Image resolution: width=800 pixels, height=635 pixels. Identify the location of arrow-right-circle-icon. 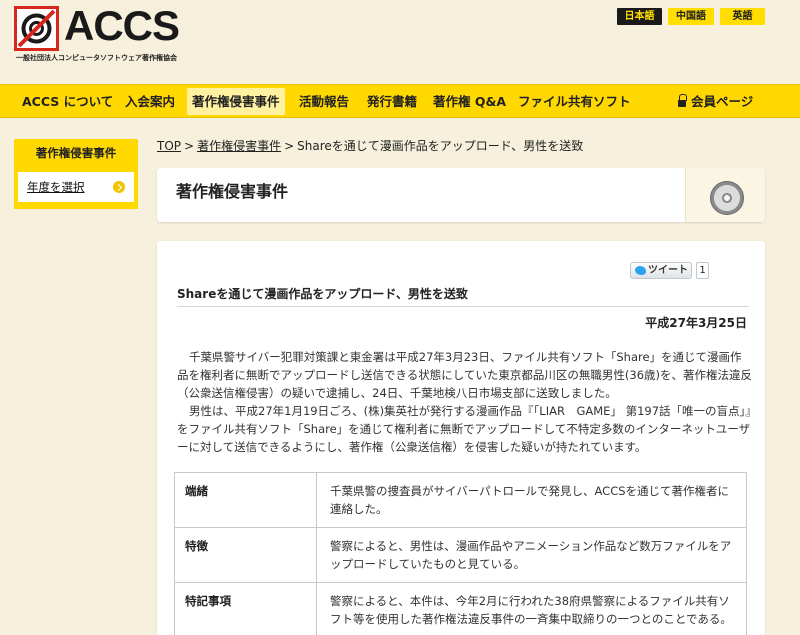
(119, 187).